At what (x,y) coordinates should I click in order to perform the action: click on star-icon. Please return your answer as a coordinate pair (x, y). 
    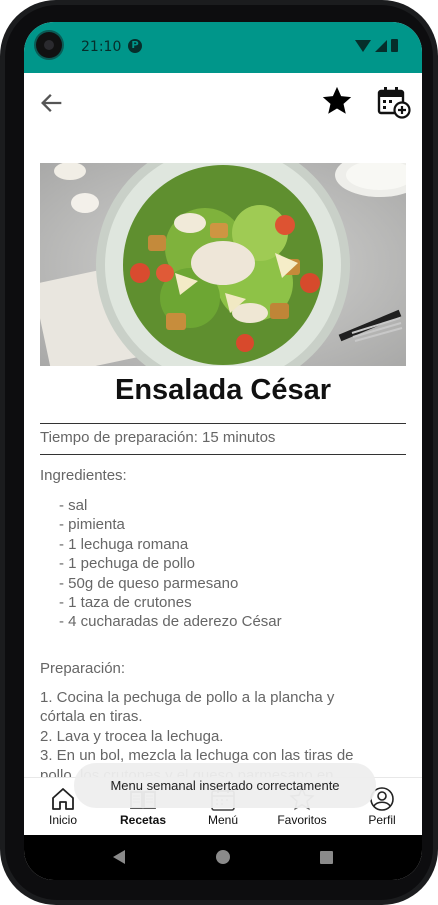
    Looking at the image, I should click on (337, 101).